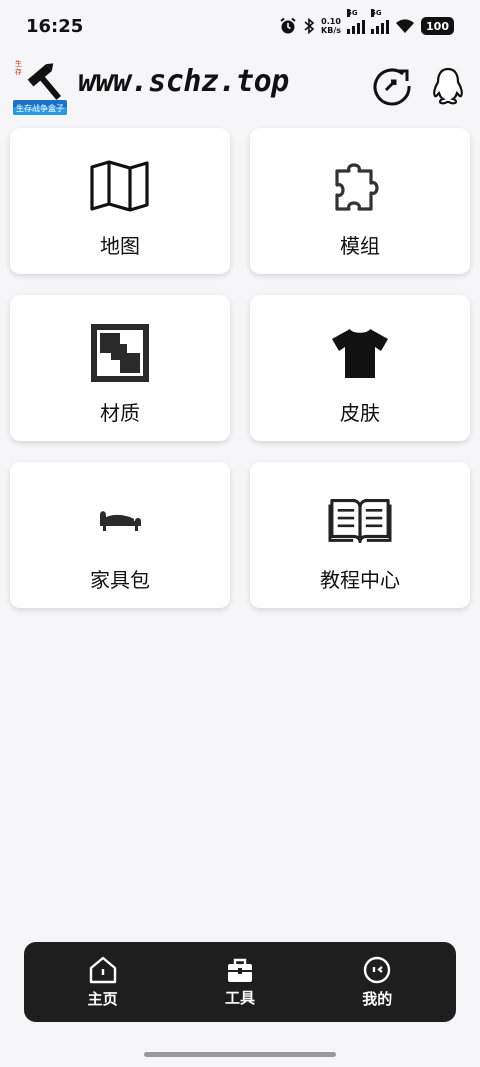 This screenshot has width=480, height=1067. Describe the element at coordinates (357, 187) in the screenshot. I see `puzzle-icon` at that location.